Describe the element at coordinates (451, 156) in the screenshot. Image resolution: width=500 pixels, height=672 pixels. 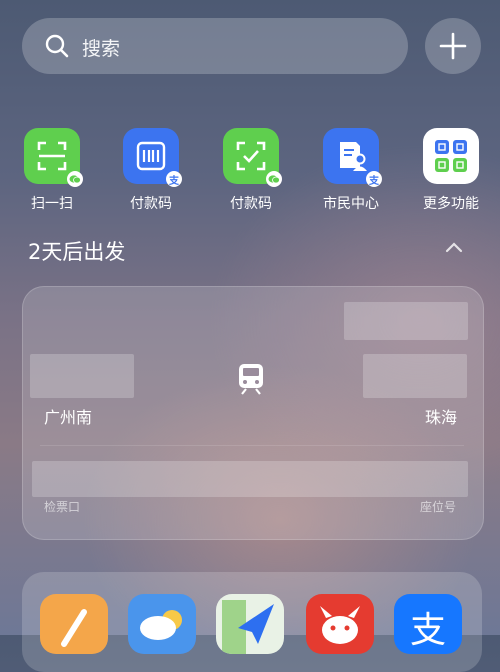
I see `grid-icon` at that location.